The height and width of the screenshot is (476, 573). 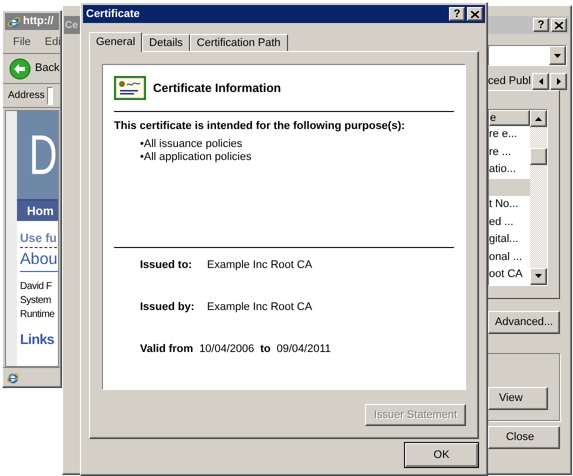 I want to click on field-label: Issued to:, so click(x=166, y=265).